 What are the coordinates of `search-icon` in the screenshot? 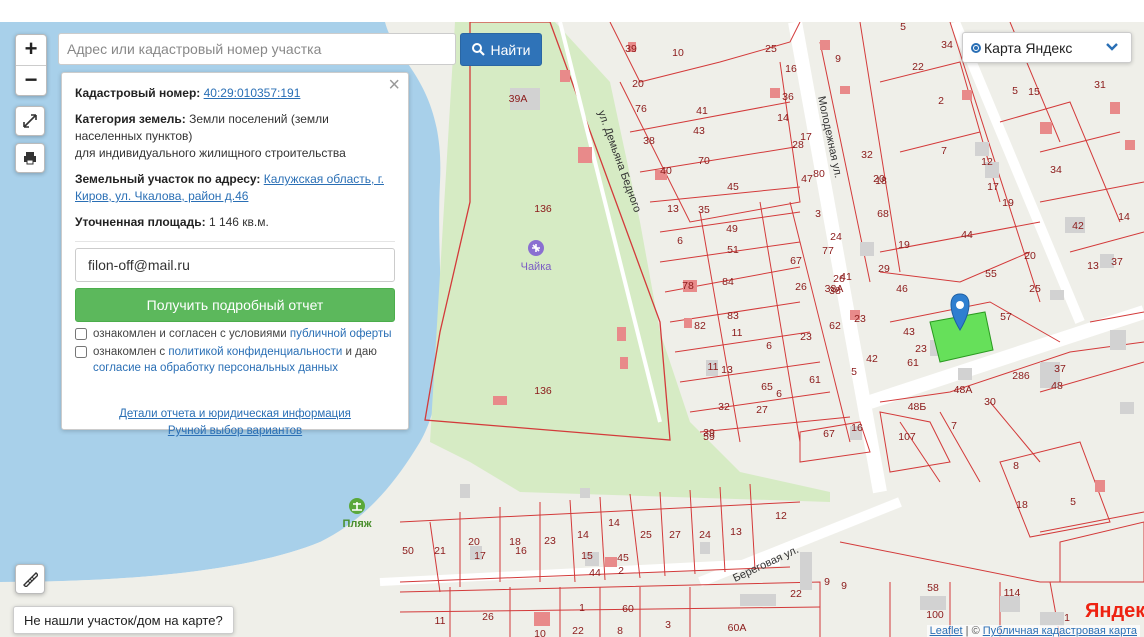 It's located at (478, 49).